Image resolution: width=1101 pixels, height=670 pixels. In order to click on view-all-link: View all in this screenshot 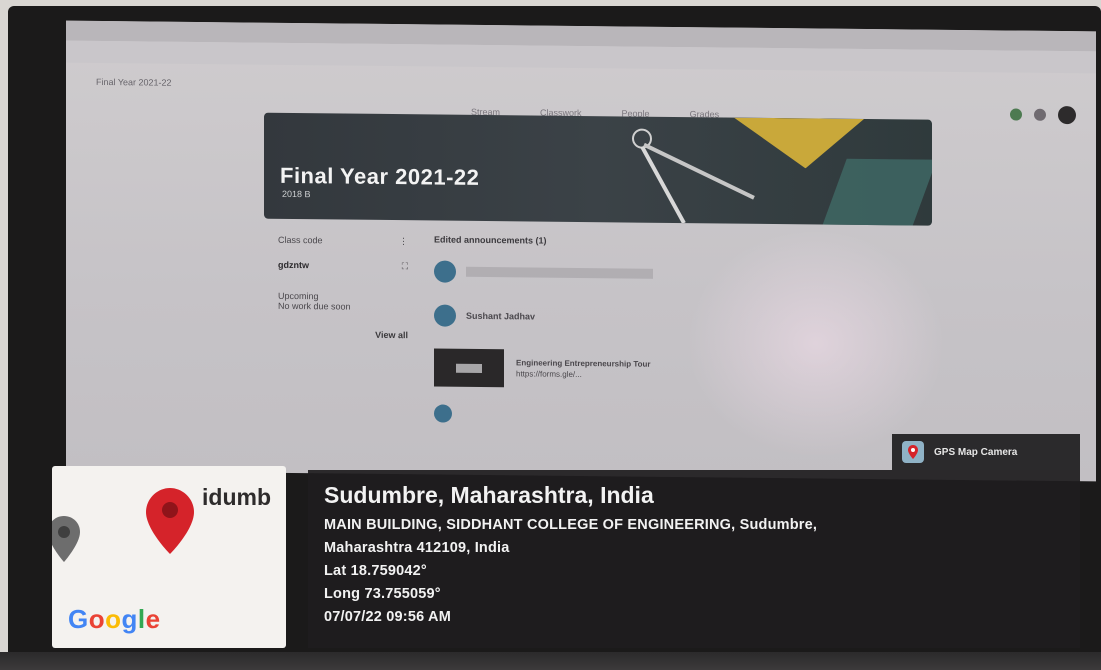, I will do `click(343, 334)`.